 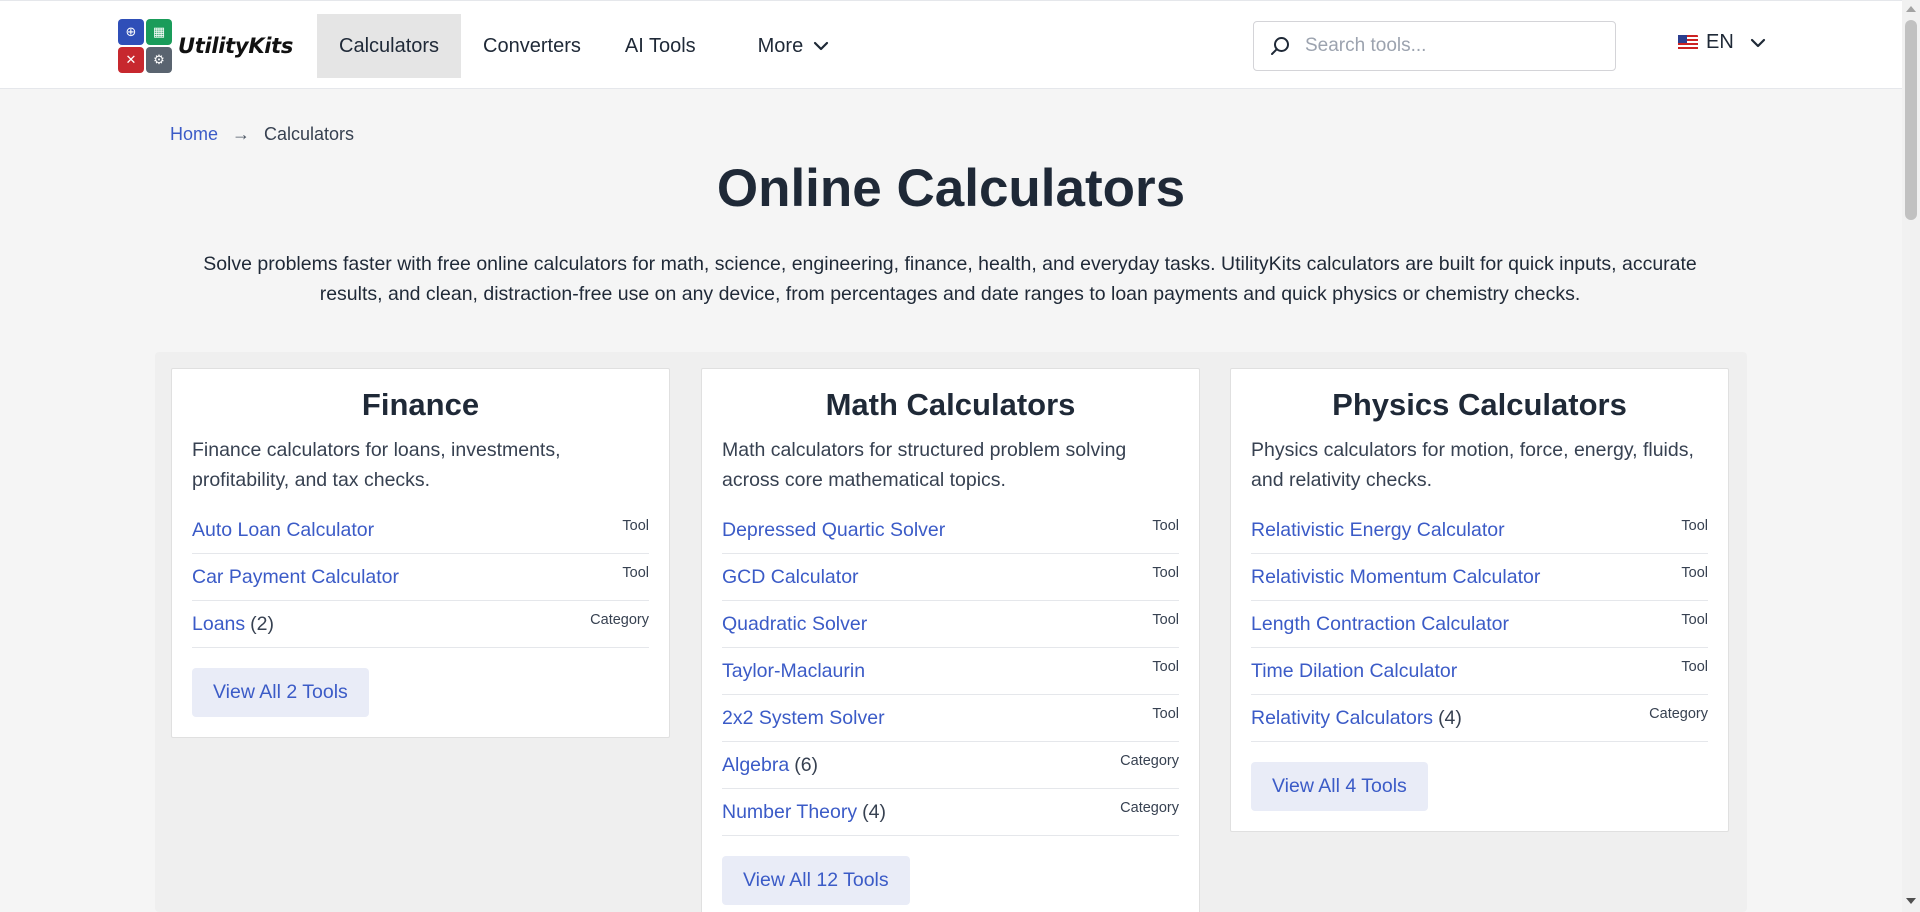 I want to click on nav-more: More, so click(x=786, y=46).